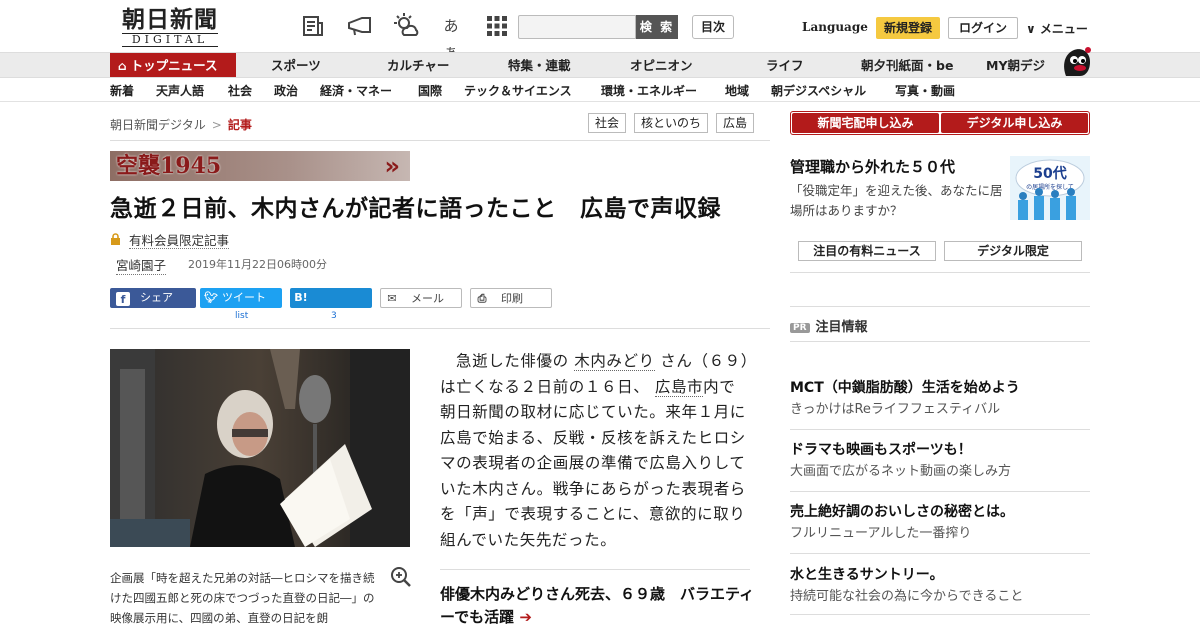 The width and height of the screenshot is (1200, 630). What do you see at coordinates (1013, 251) in the screenshot?
I see `tab-digital-only: デジタル限定` at bounding box center [1013, 251].